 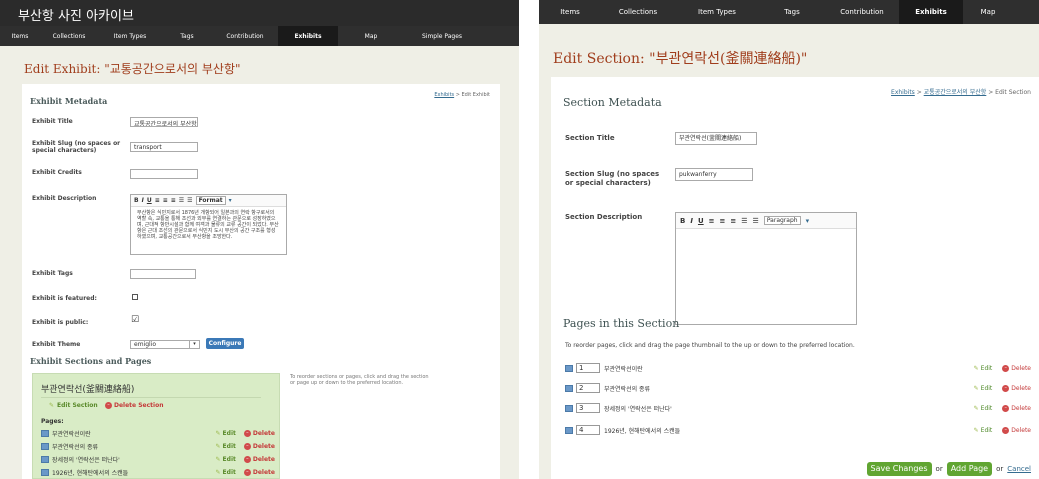 I want to click on exhibit-slug-input: transport, so click(x=164, y=147).